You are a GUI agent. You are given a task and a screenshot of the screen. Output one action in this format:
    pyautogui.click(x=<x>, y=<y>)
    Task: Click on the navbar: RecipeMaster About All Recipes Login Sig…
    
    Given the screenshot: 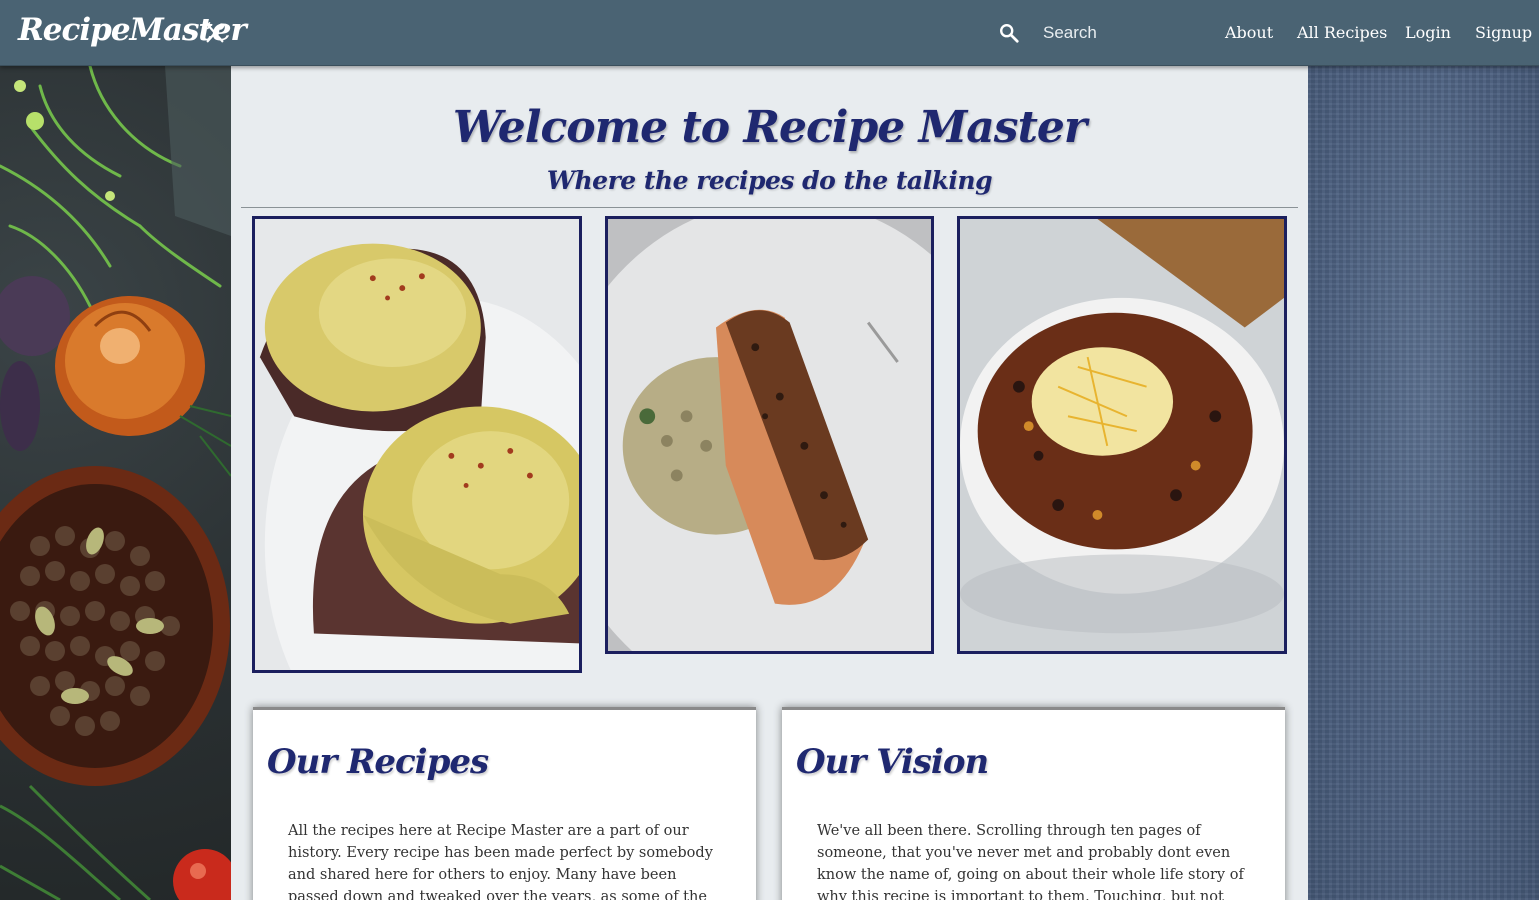 What is the action you would take?
    pyautogui.click(x=769, y=33)
    